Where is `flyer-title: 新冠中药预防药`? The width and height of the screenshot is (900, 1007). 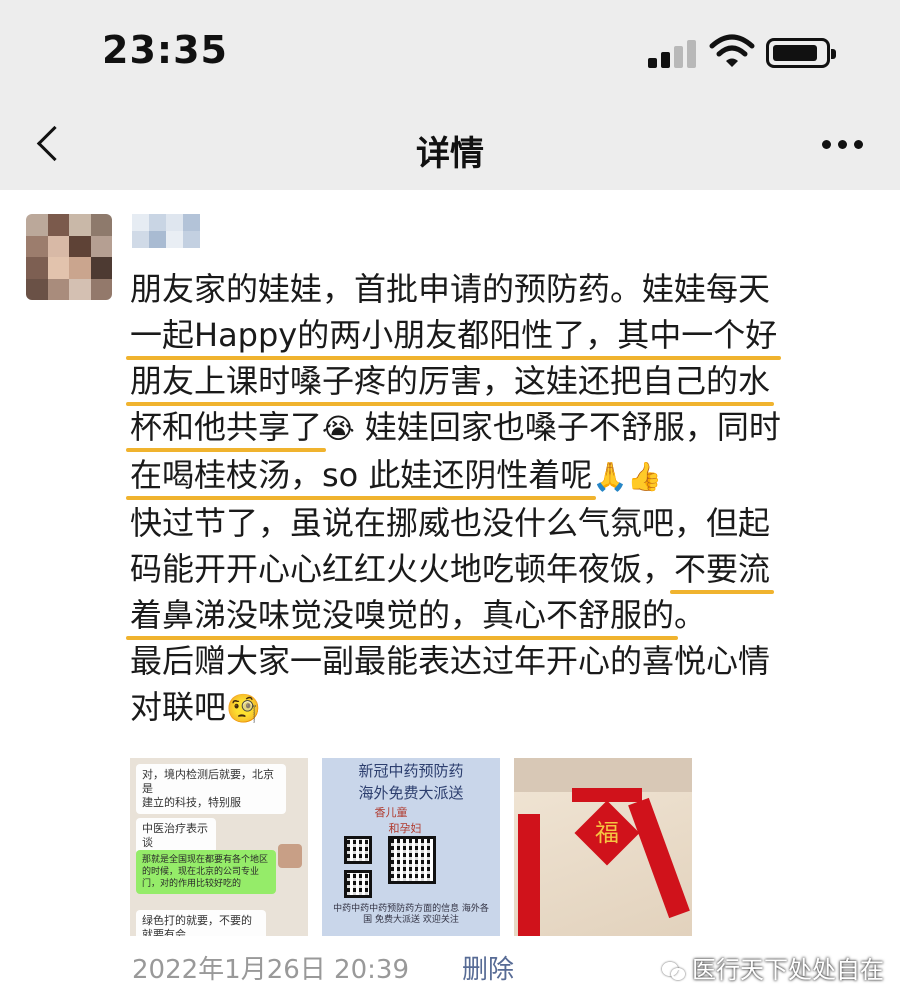
flyer-title: 新冠中药预防药 is located at coordinates (411, 771).